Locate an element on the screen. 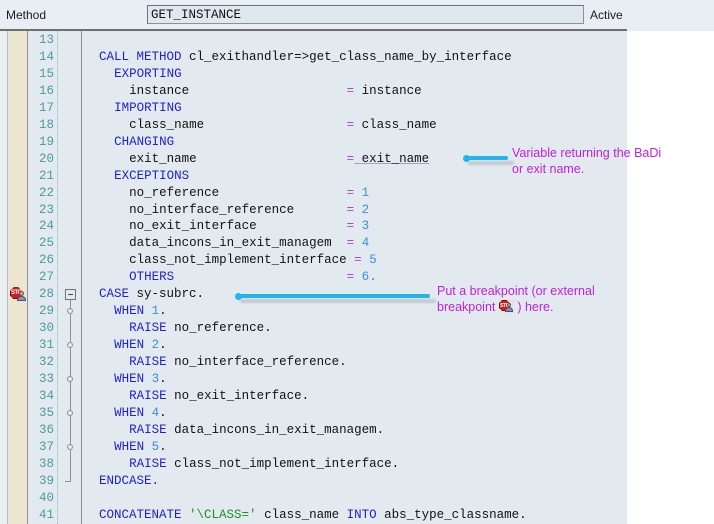 The image size is (714, 524). line-number-value: 13 is located at coordinates (46, 40).